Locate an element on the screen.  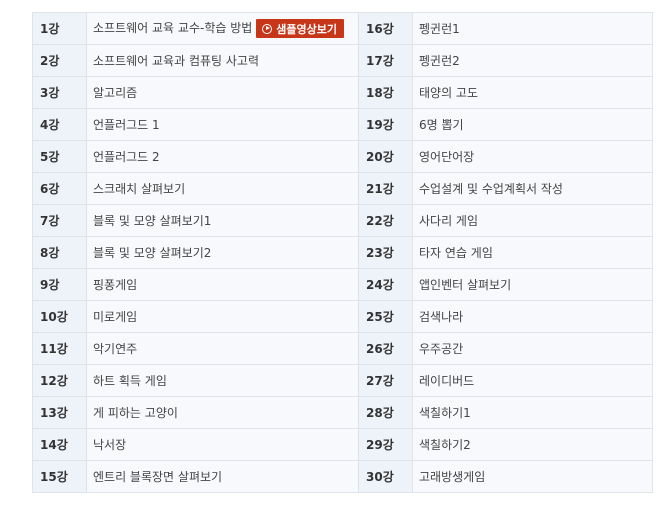
lesson-title: 태양의 고도 is located at coordinates (449, 93).